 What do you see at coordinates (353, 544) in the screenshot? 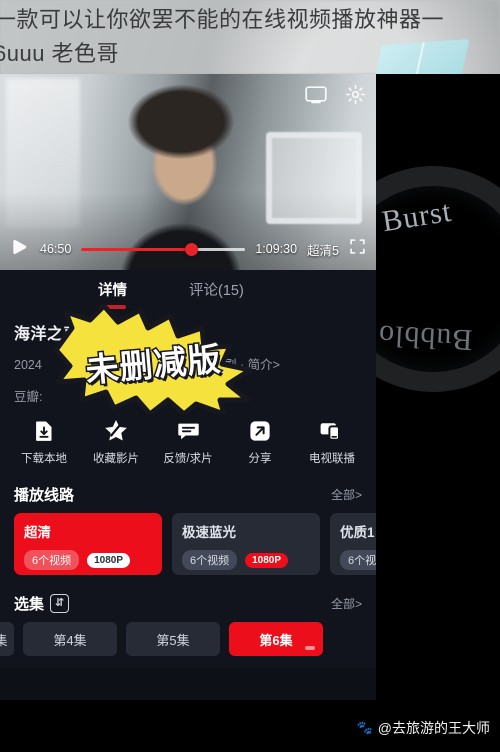
I see `route-card: 优质1 6个视频` at bounding box center [353, 544].